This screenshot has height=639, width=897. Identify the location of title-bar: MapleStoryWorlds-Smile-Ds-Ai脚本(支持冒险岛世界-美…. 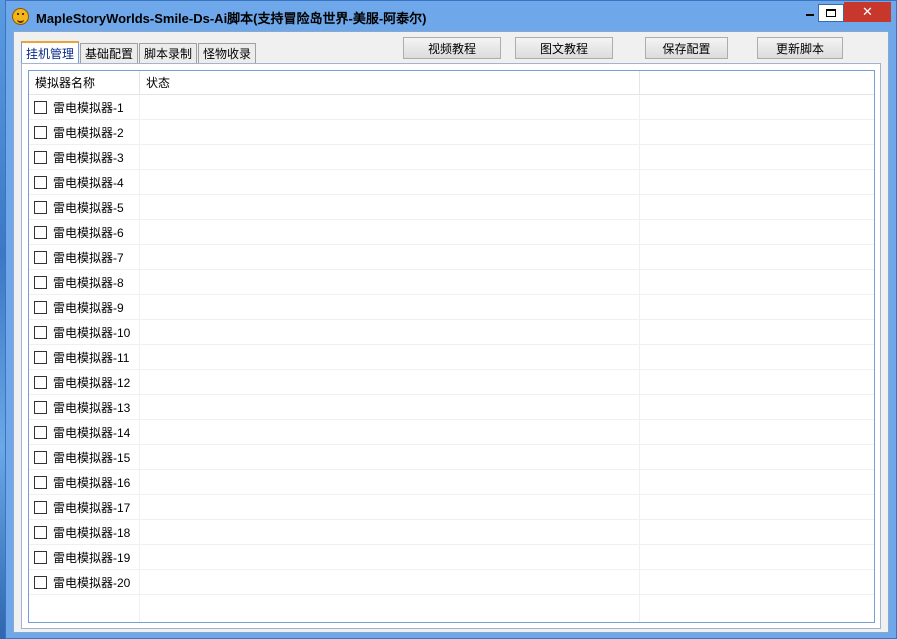
(451, 16).